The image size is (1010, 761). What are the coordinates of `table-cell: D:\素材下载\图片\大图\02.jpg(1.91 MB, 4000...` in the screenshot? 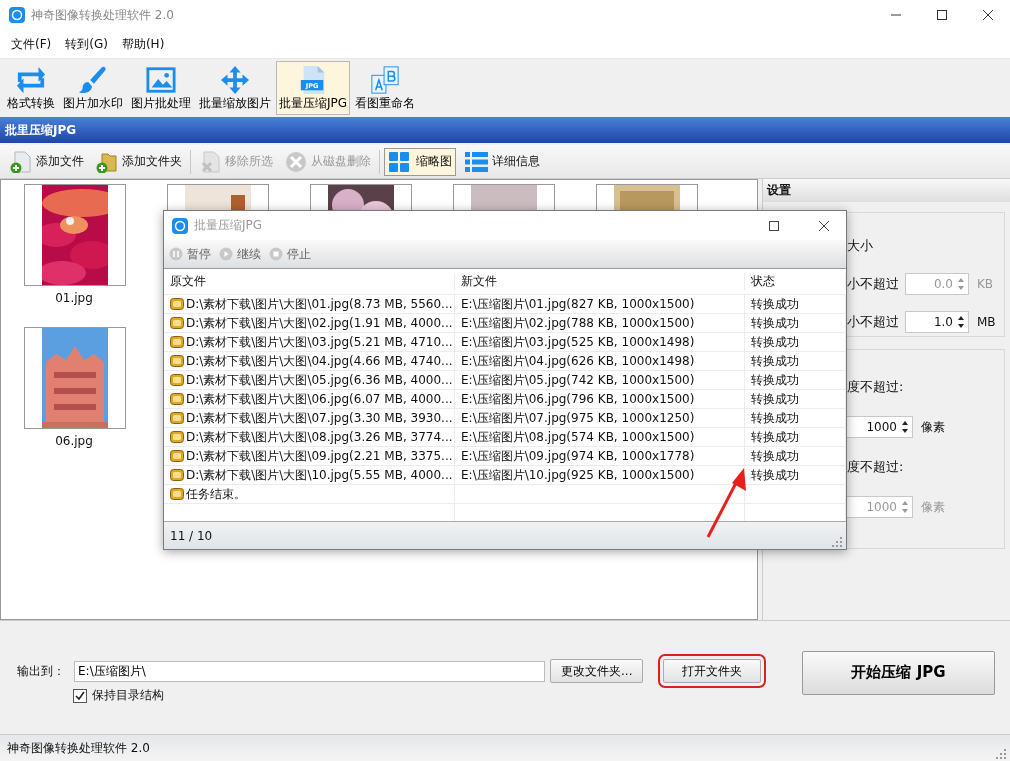 It's located at (319, 323).